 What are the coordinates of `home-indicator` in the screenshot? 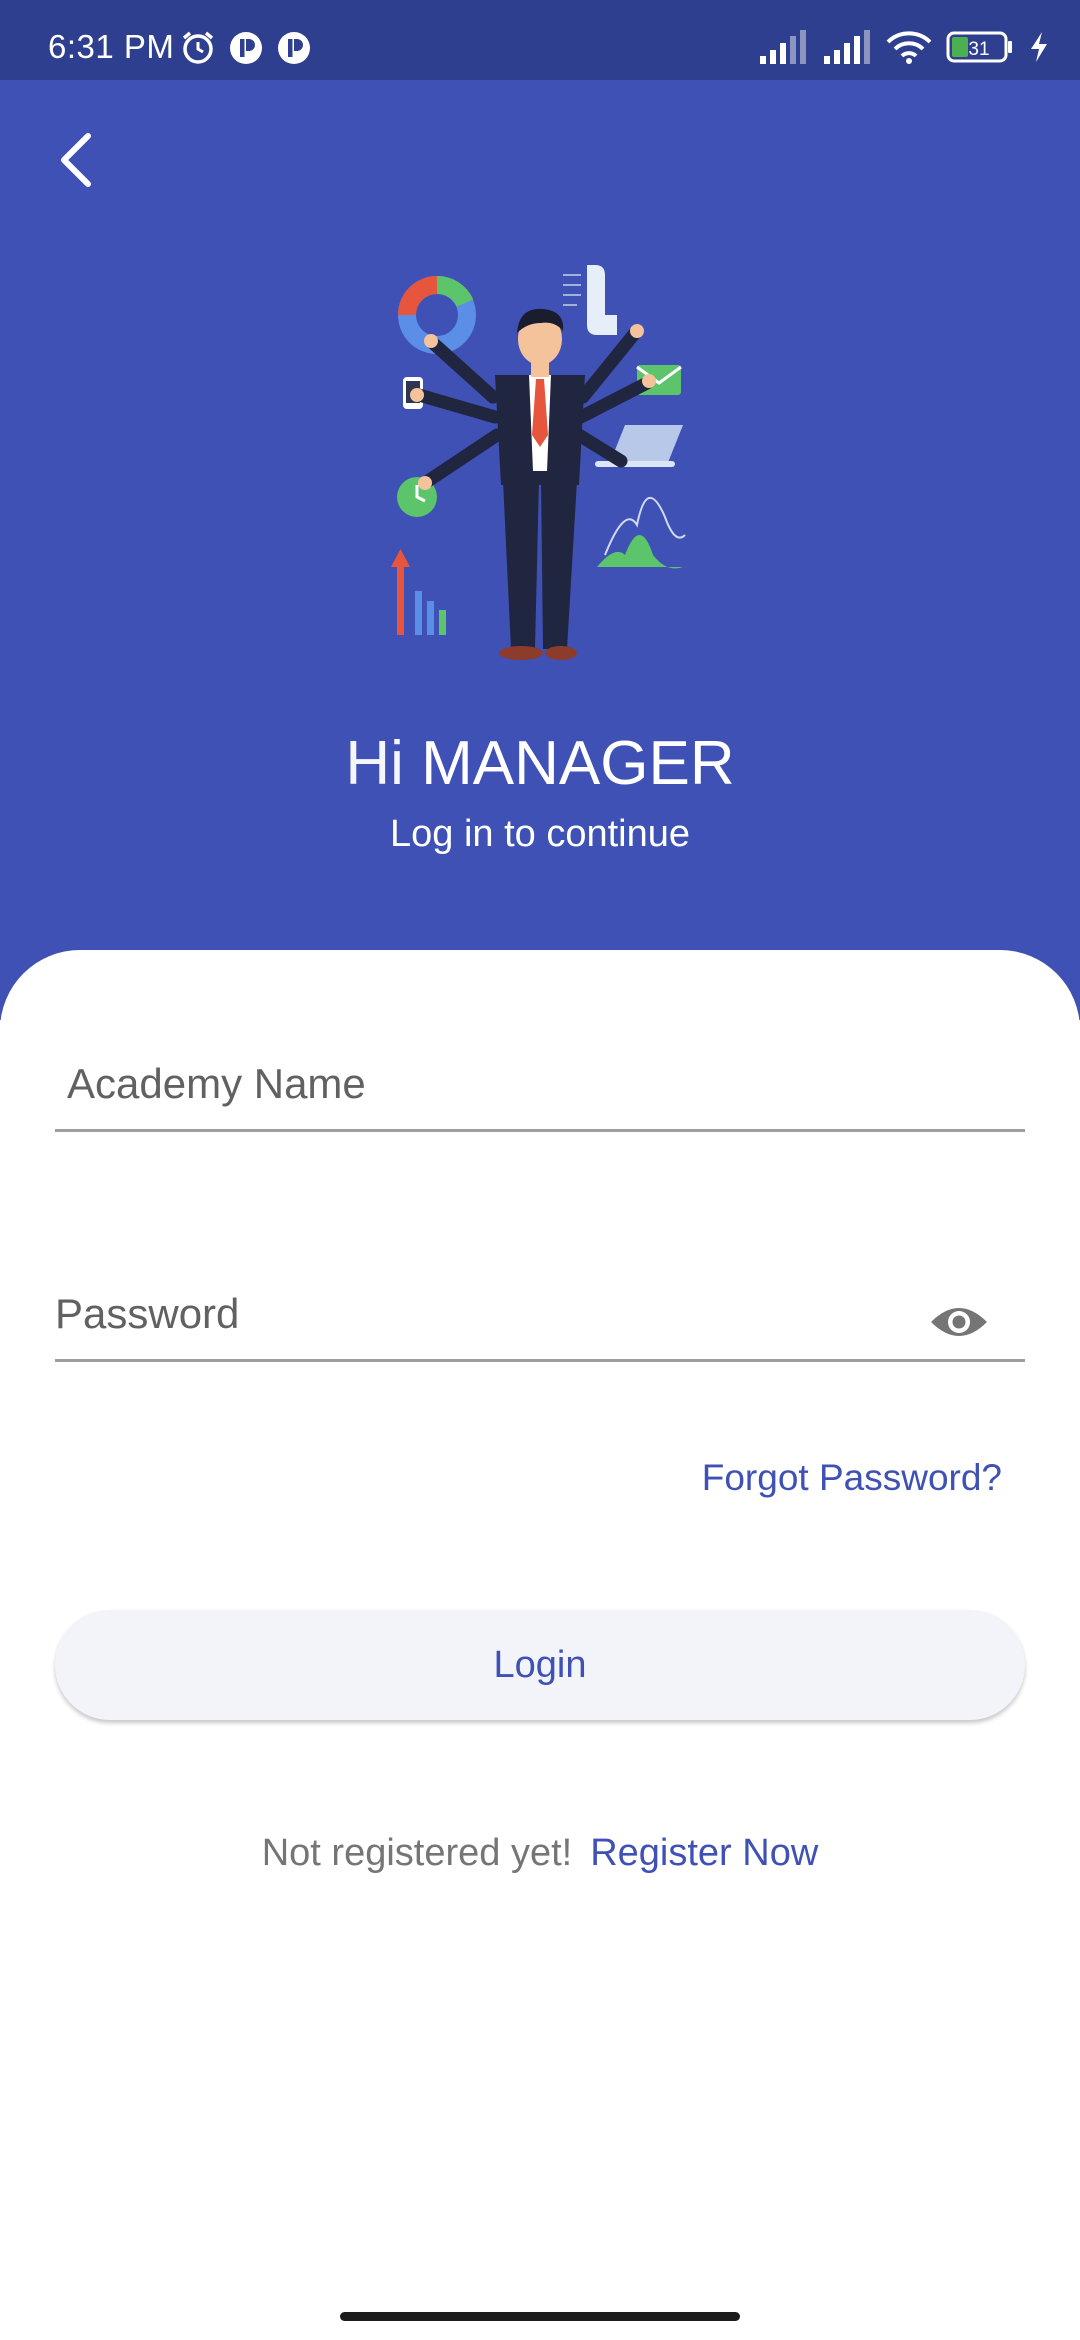 It's located at (540, 2316).